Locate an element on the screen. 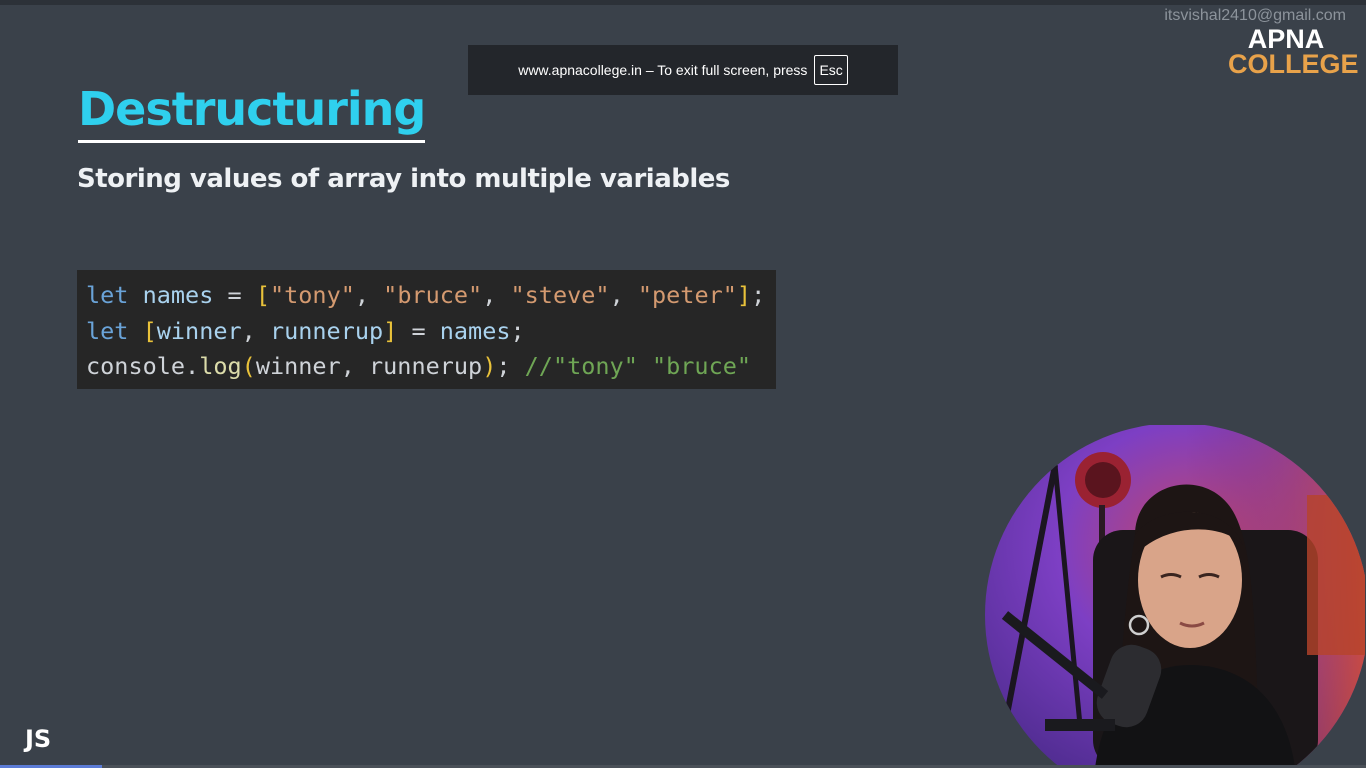  code-comment: //"tony" "bruce" is located at coordinates (638, 366).